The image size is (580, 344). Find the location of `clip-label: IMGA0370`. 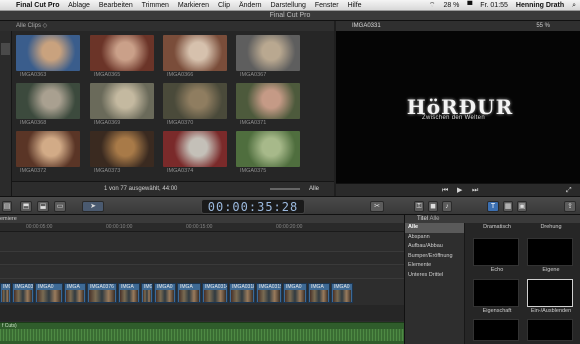

clip-label: IMGA0370 is located at coordinates (180, 123).